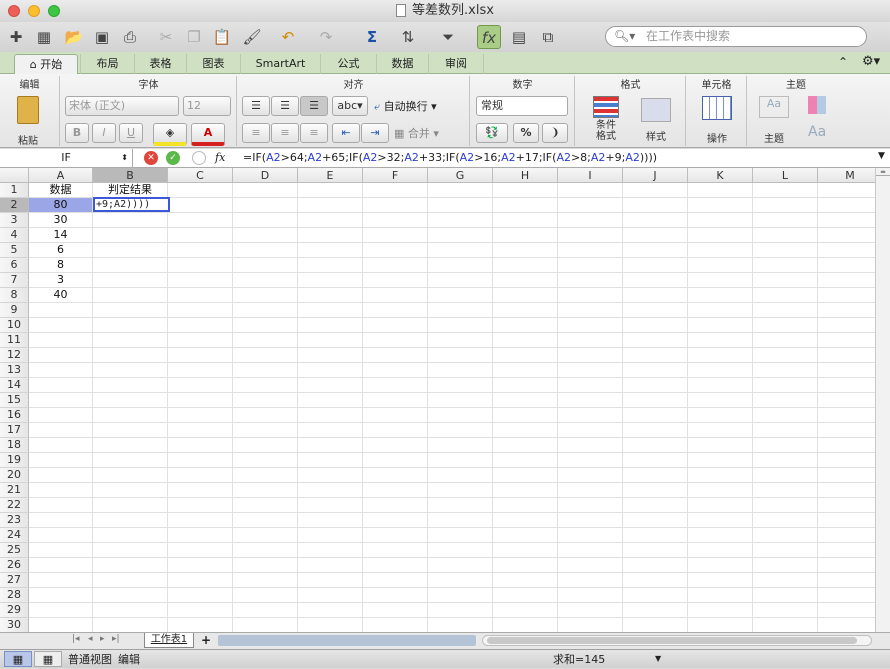 The width and height of the screenshot is (890, 669). I want to click on cell-d28, so click(265, 595).